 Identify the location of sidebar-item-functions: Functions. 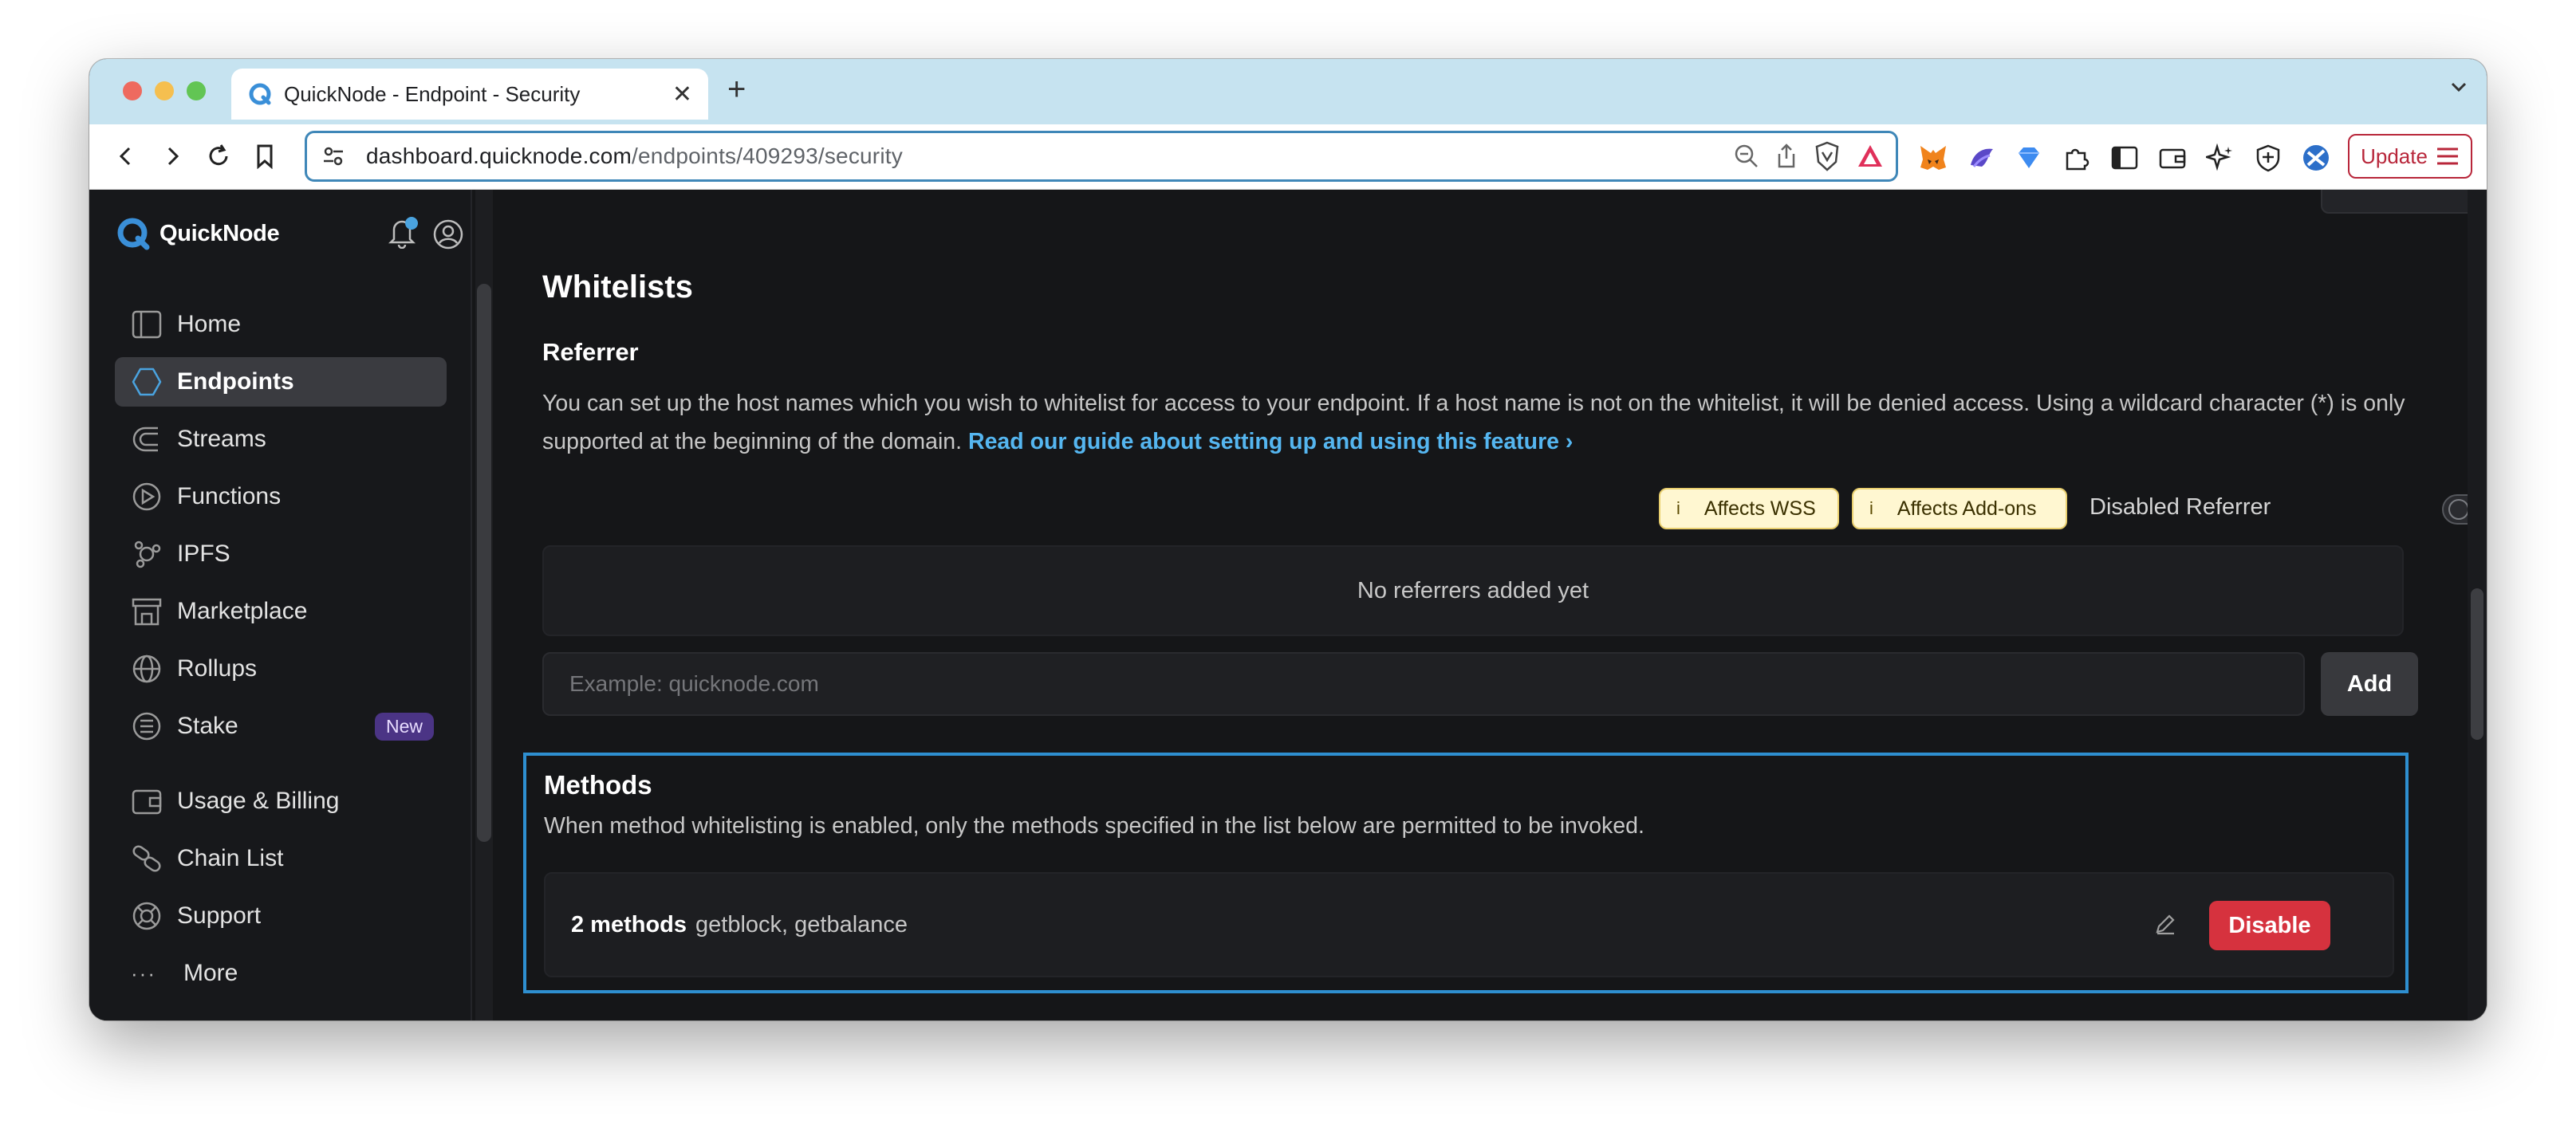
(281, 496).